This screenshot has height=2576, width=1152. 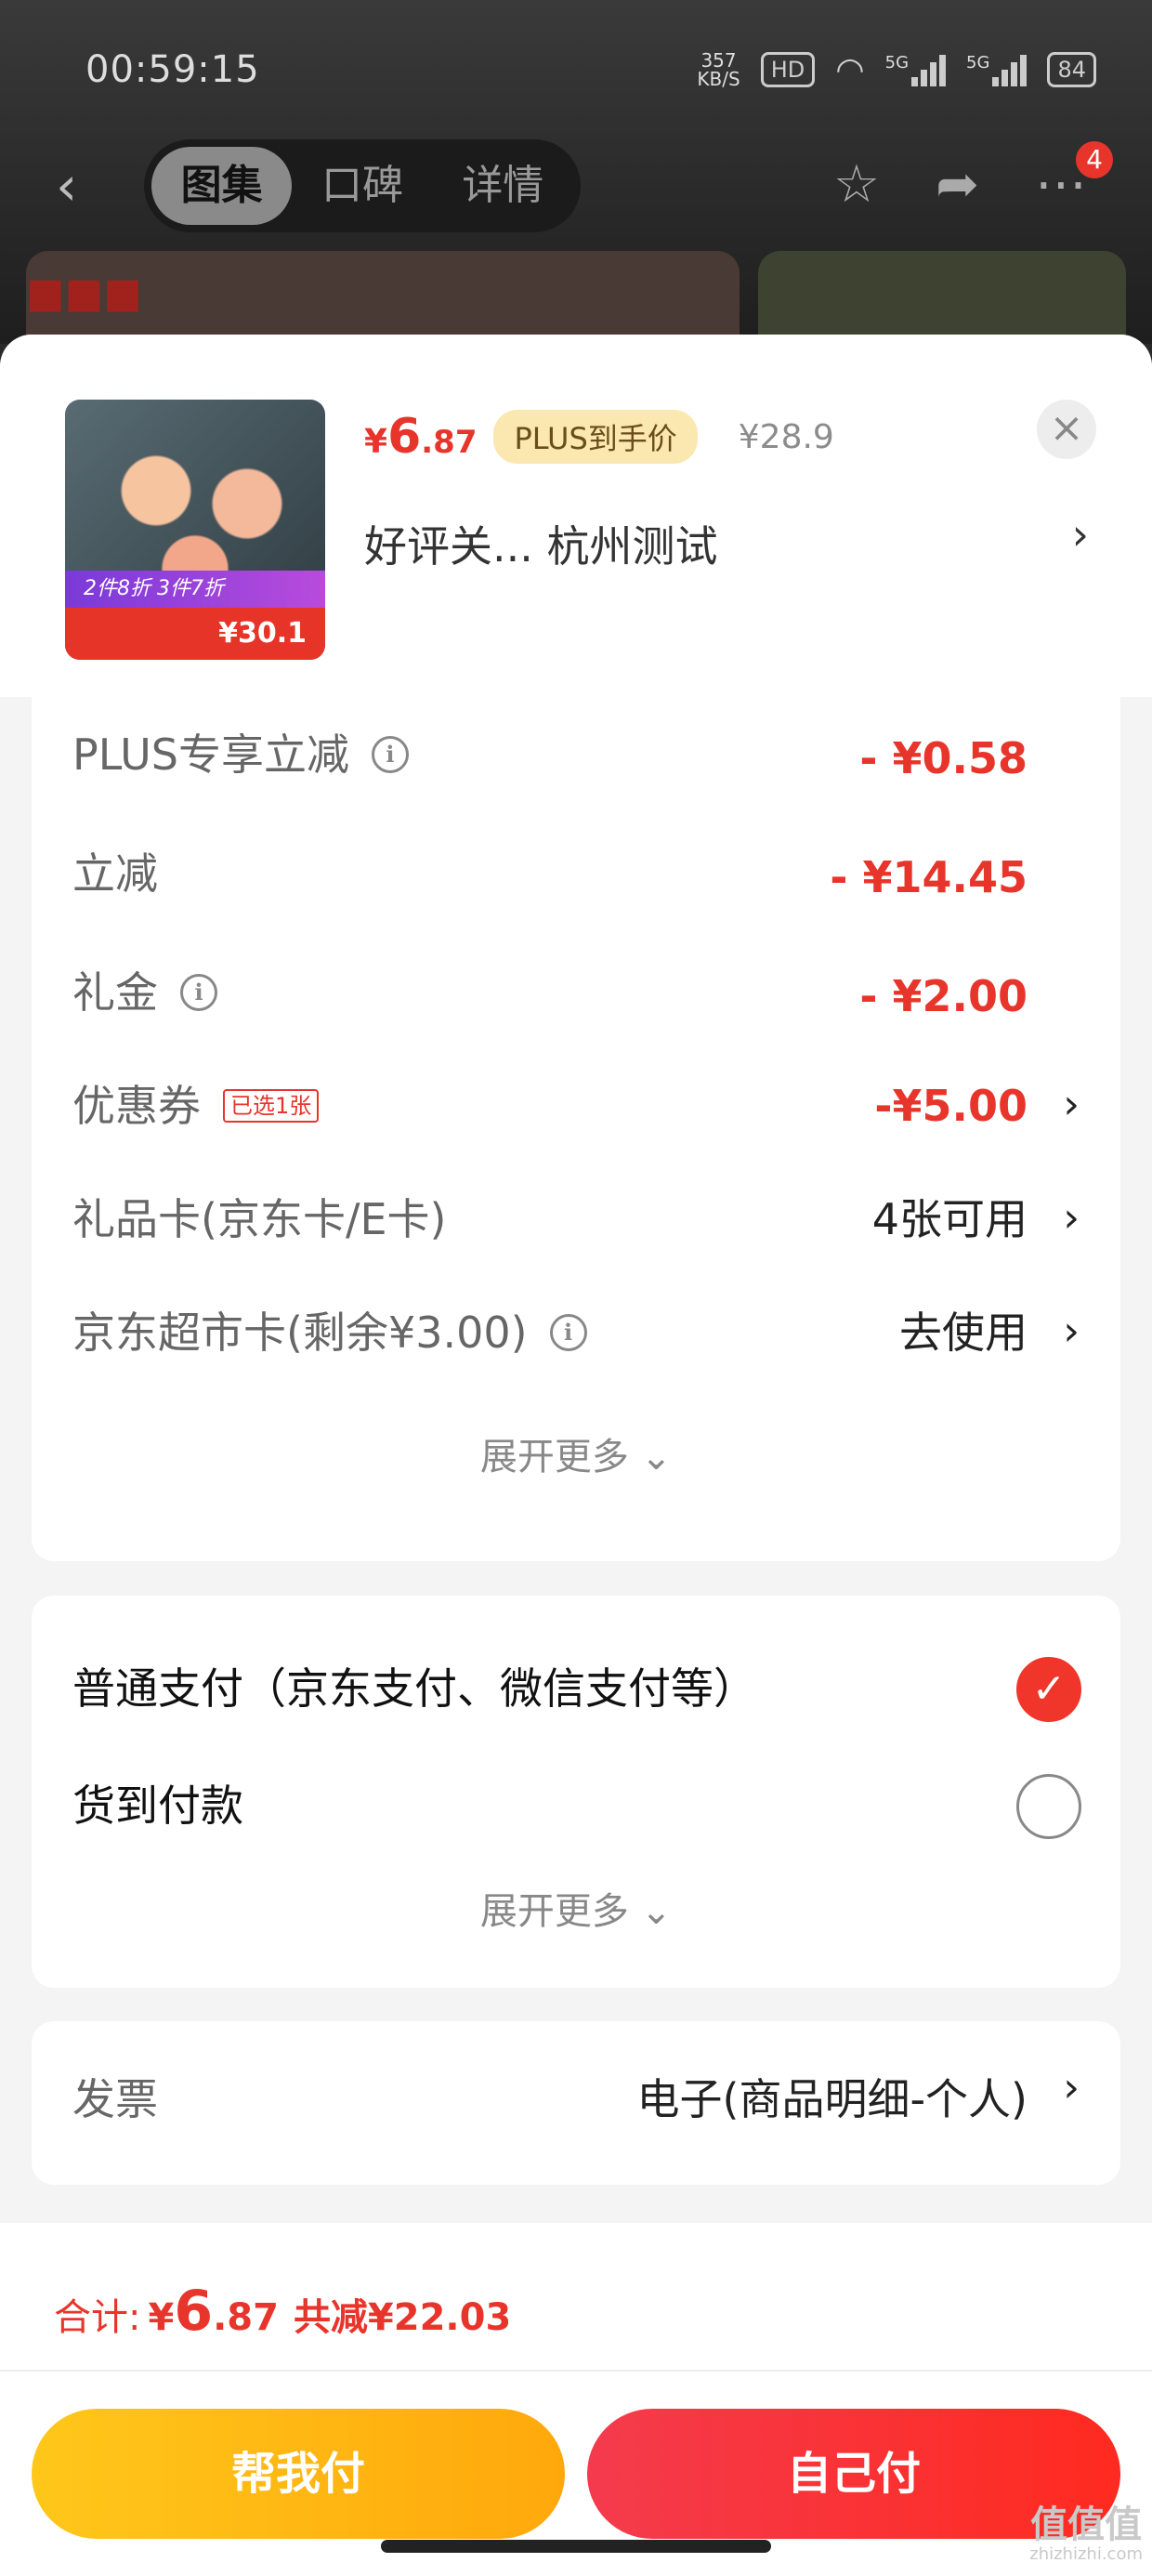 I want to click on invoice-value: 电子(商品明细-个人), so click(x=832, y=2099).